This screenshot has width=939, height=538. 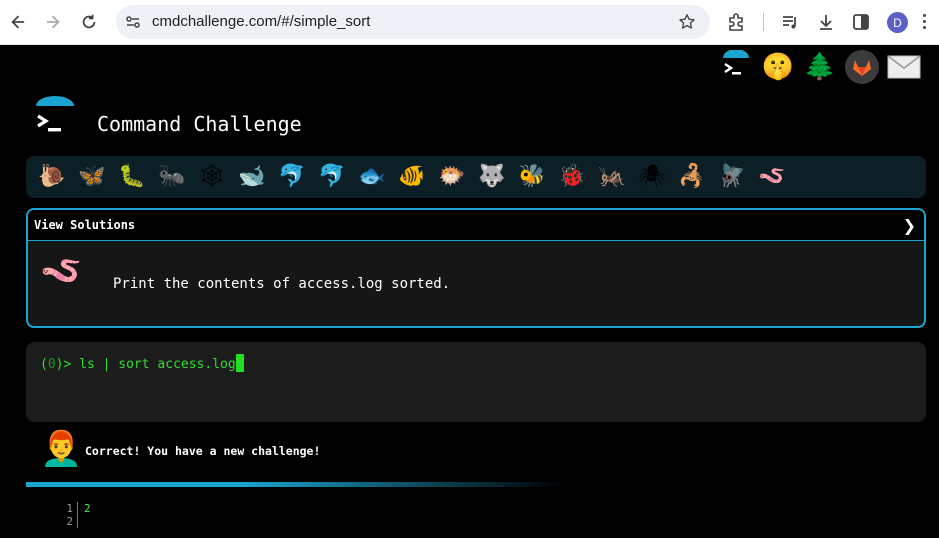 I want to click on back-button, so click(x=18, y=22).